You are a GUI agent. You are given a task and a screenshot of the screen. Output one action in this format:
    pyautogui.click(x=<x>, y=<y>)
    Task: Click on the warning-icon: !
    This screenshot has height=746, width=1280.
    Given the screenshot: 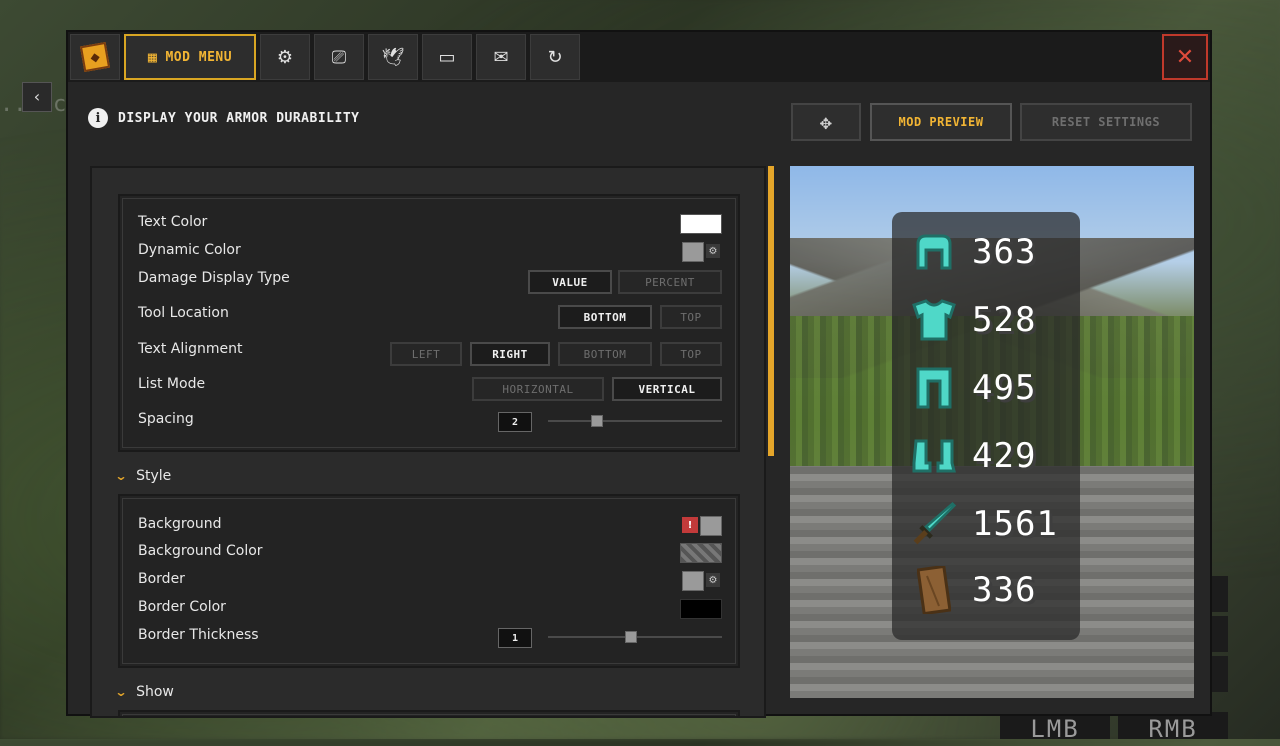 What is the action you would take?
    pyautogui.click(x=690, y=525)
    